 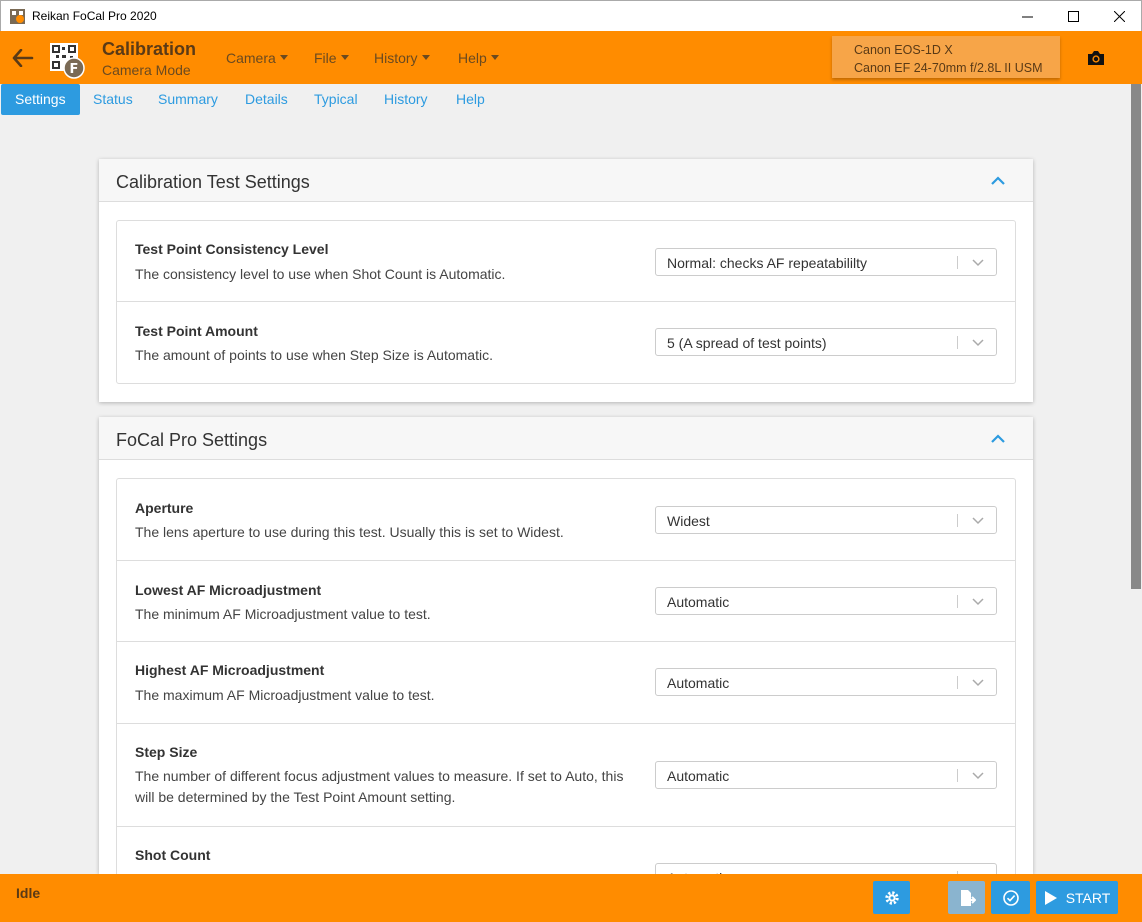 I want to click on window-titlebar: Reikan FoCal Pro 2020, so click(x=571, y=15).